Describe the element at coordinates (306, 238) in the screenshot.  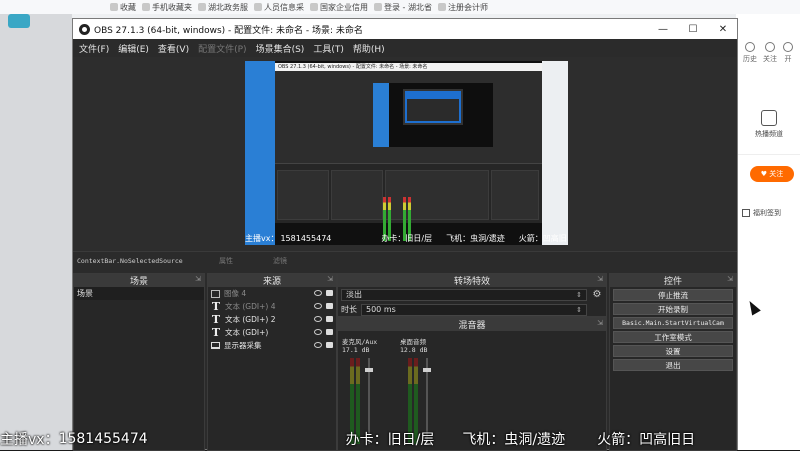
I see `preview-host-number: 1581455474` at that location.